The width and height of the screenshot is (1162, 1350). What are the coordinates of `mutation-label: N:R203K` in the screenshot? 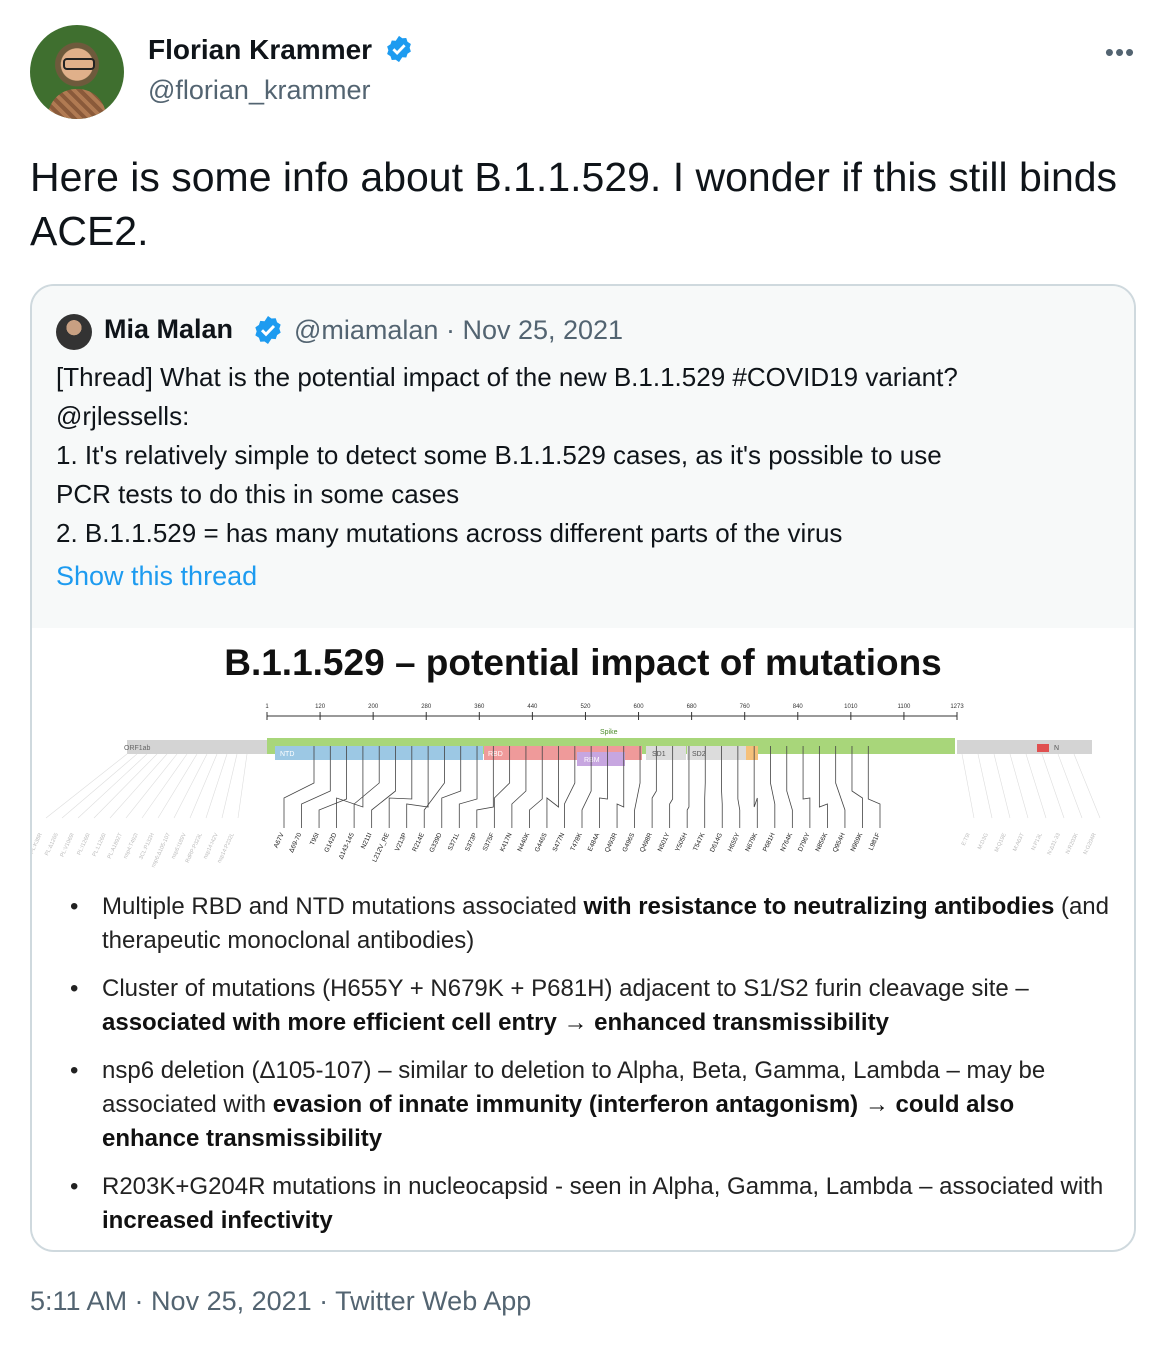 It's located at (1072, 843).